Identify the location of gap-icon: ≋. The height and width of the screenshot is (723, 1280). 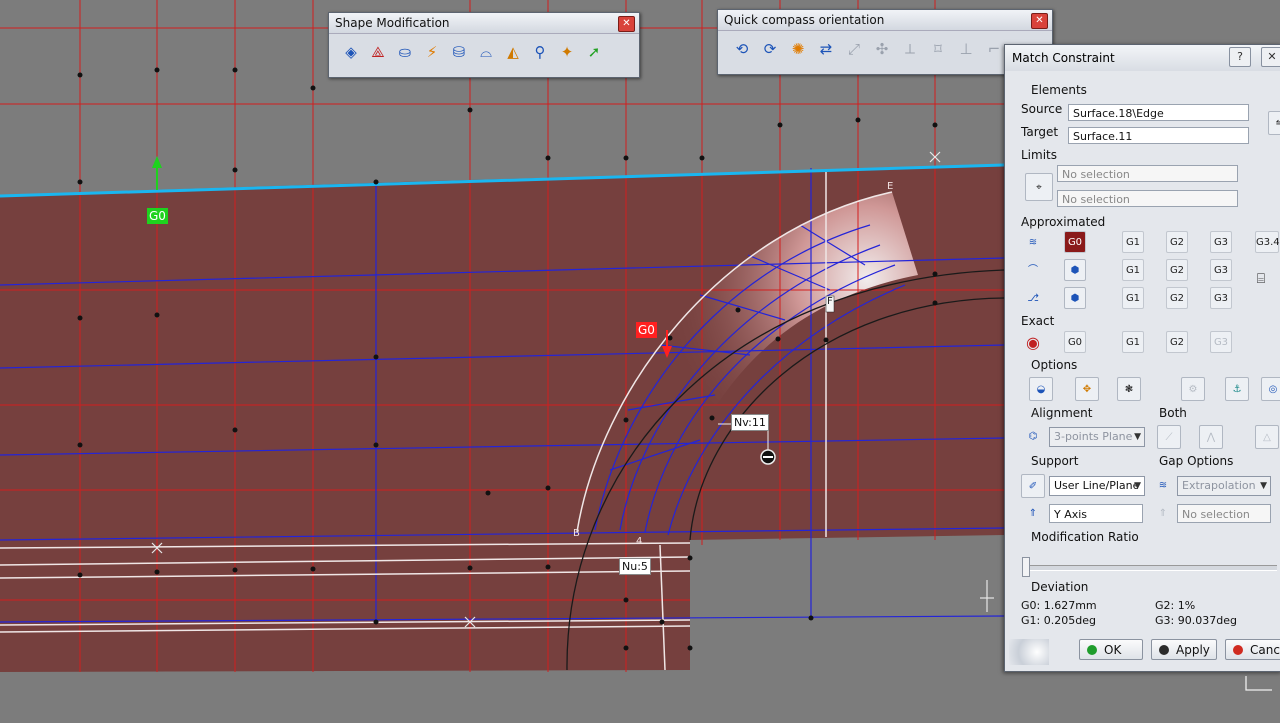
(1163, 486).